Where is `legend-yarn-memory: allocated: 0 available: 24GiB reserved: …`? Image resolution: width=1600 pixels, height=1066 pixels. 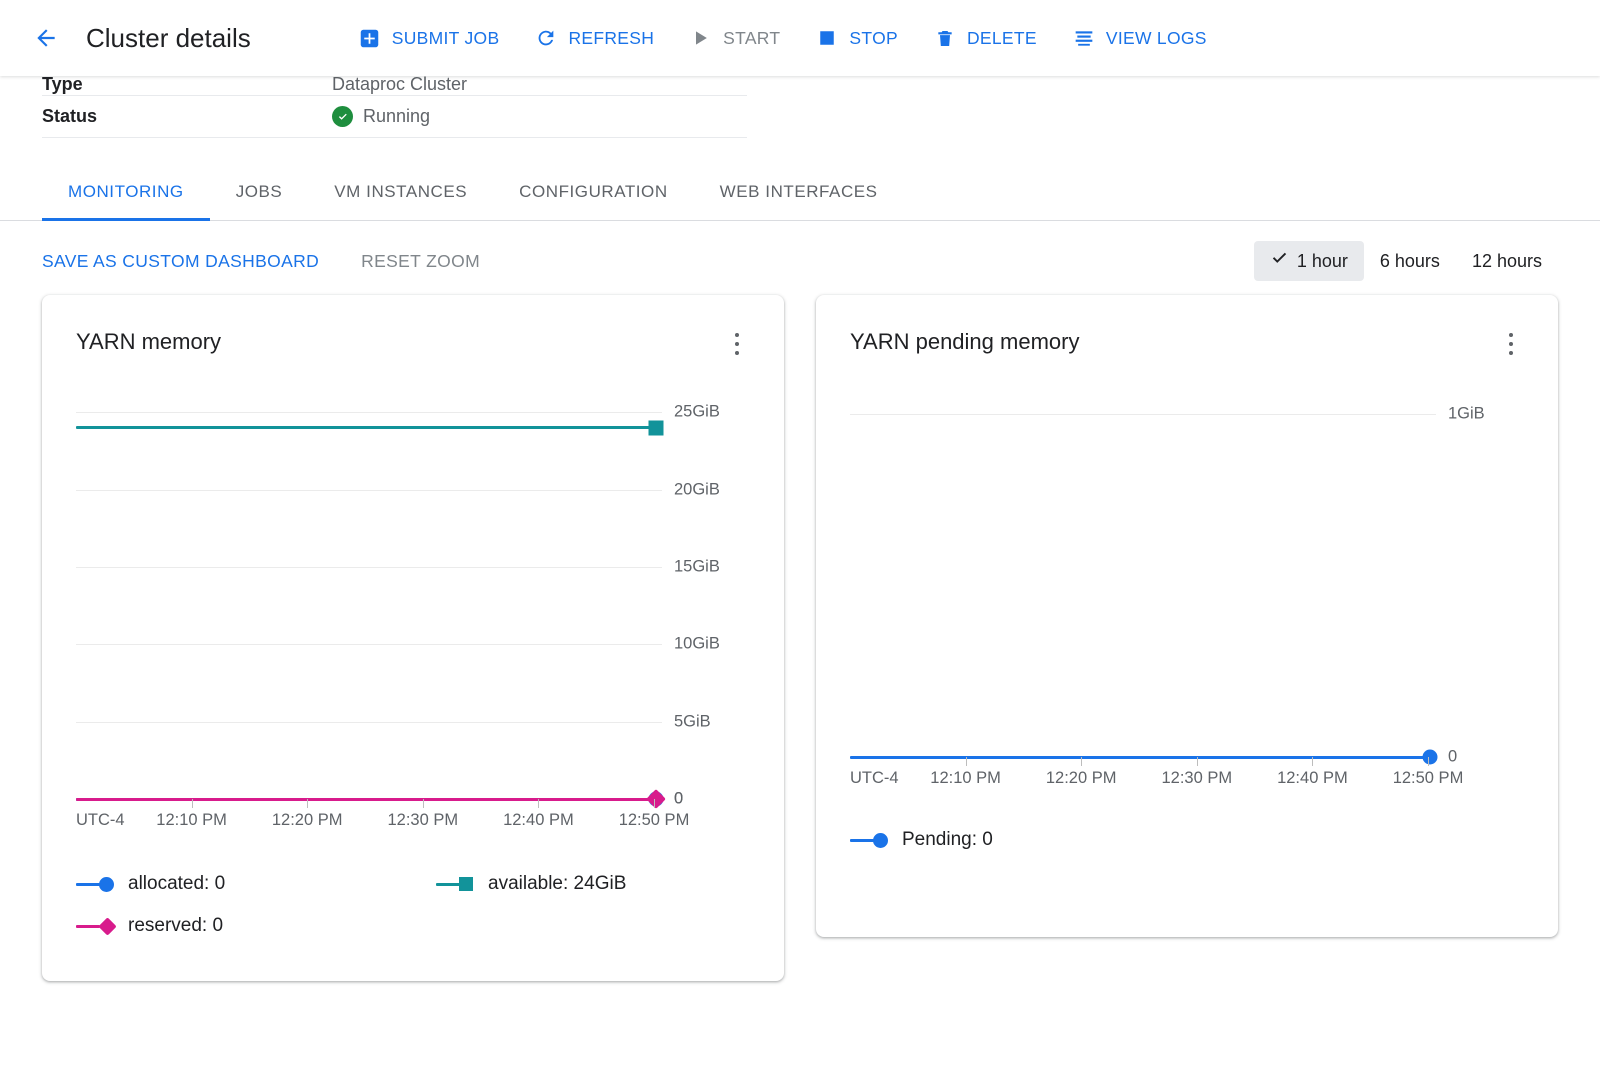
legend-yarn-memory: allocated: 0 available: 24GiB reserved: … is located at coordinates (413, 905).